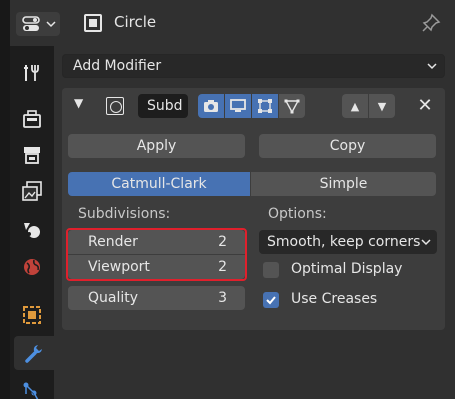 This screenshot has height=399, width=455. I want to click on render-levels-field: Render 2, so click(156, 242).